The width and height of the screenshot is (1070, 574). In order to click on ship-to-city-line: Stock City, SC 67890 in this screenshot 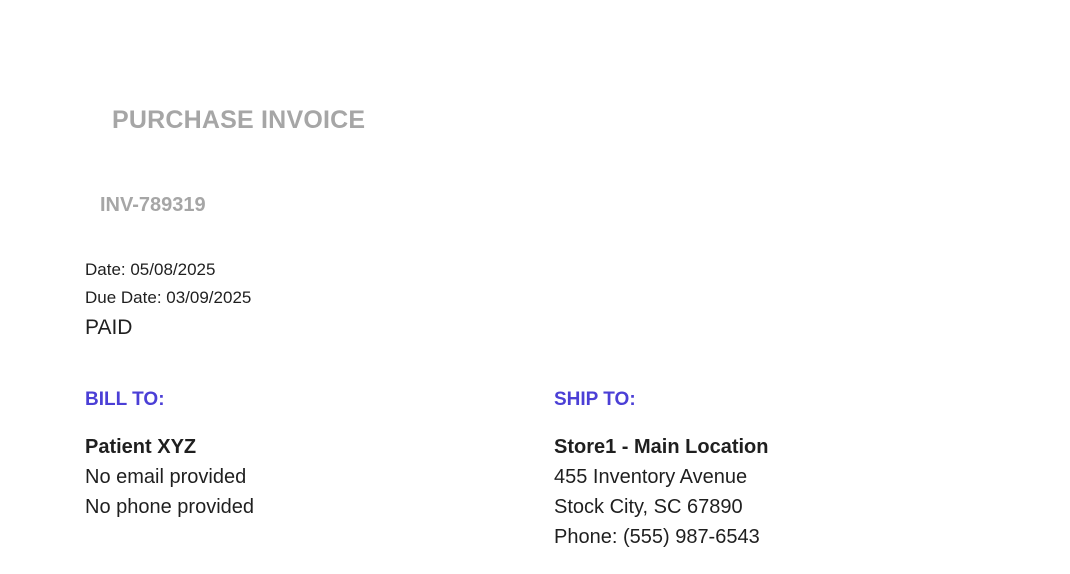, I will do `click(648, 507)`.